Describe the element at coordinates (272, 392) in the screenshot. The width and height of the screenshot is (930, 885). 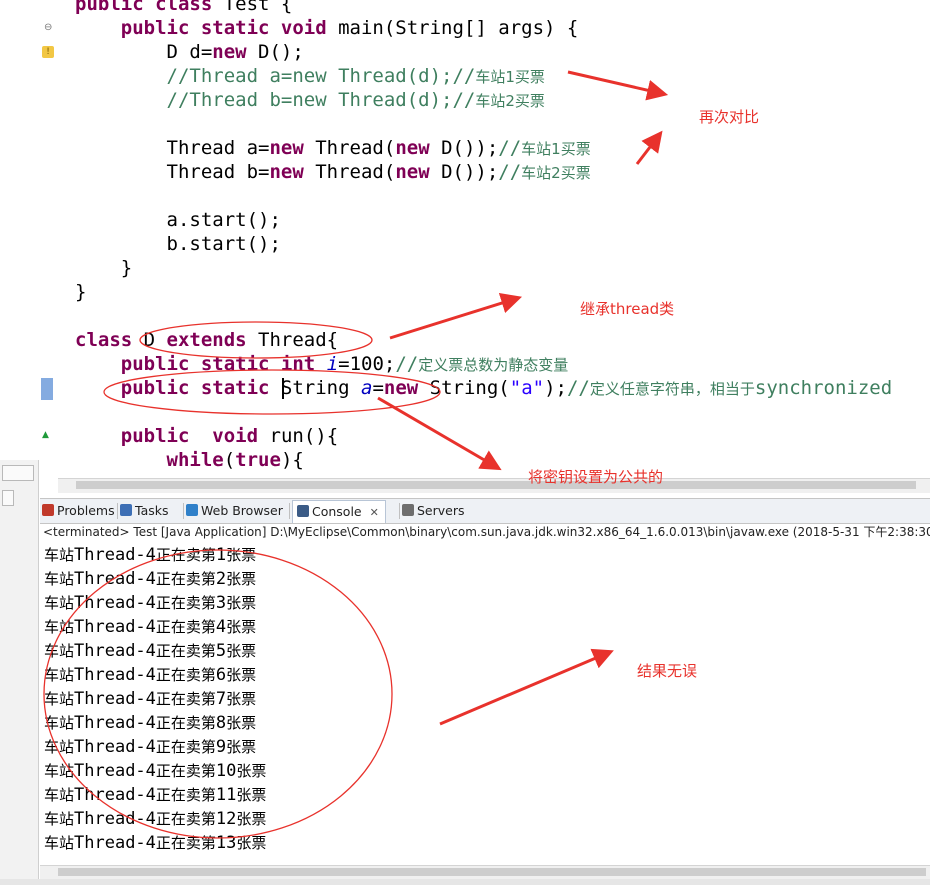
I see `circle-string-a` at that location.